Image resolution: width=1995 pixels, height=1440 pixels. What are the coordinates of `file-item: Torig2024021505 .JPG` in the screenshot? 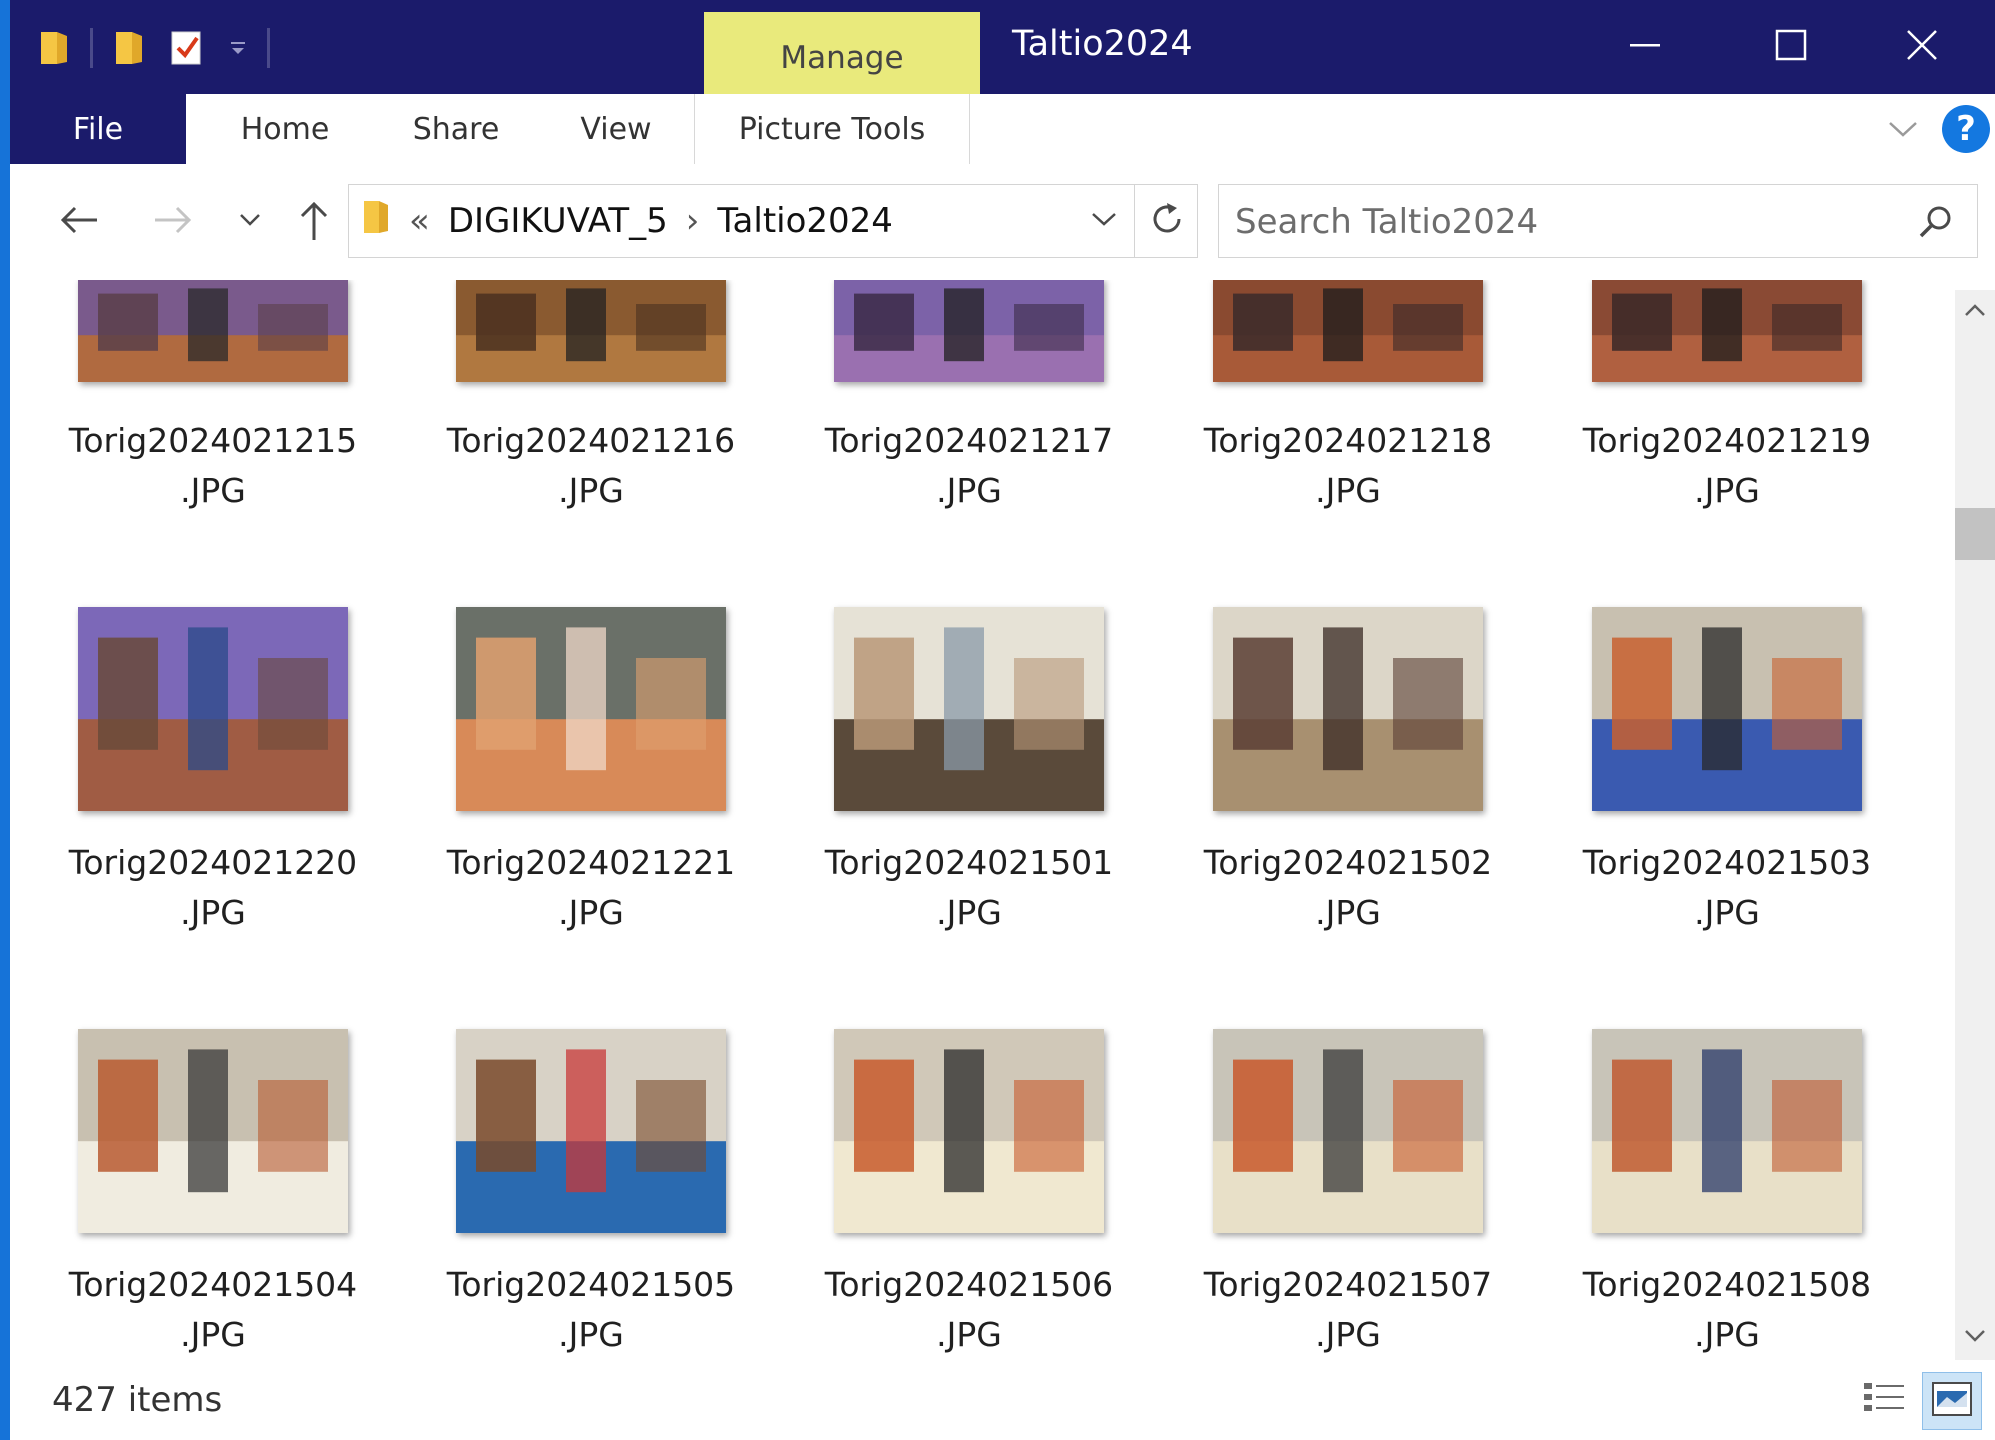 It's located at (565, 817).